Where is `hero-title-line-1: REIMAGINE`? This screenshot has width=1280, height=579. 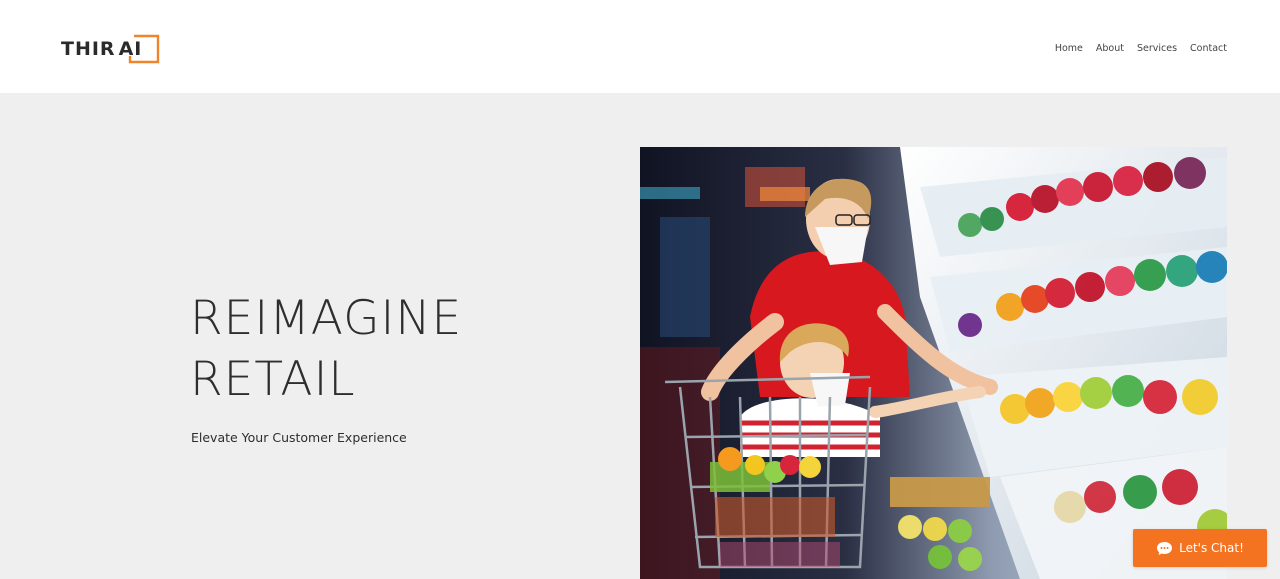
hero-title-line-1: REIMAGINE is located at coordinates (326, 318).